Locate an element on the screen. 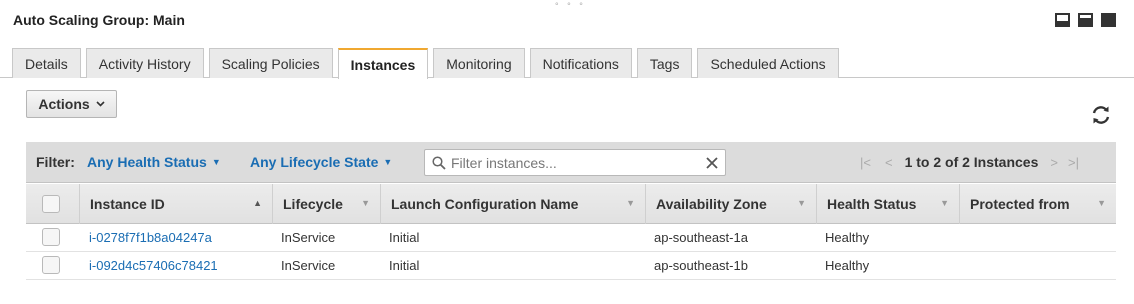 The width and height of the screenshot is (1134, 304). health-status-filter: Any Health Status ▼ is located at coordinates (154, 162).